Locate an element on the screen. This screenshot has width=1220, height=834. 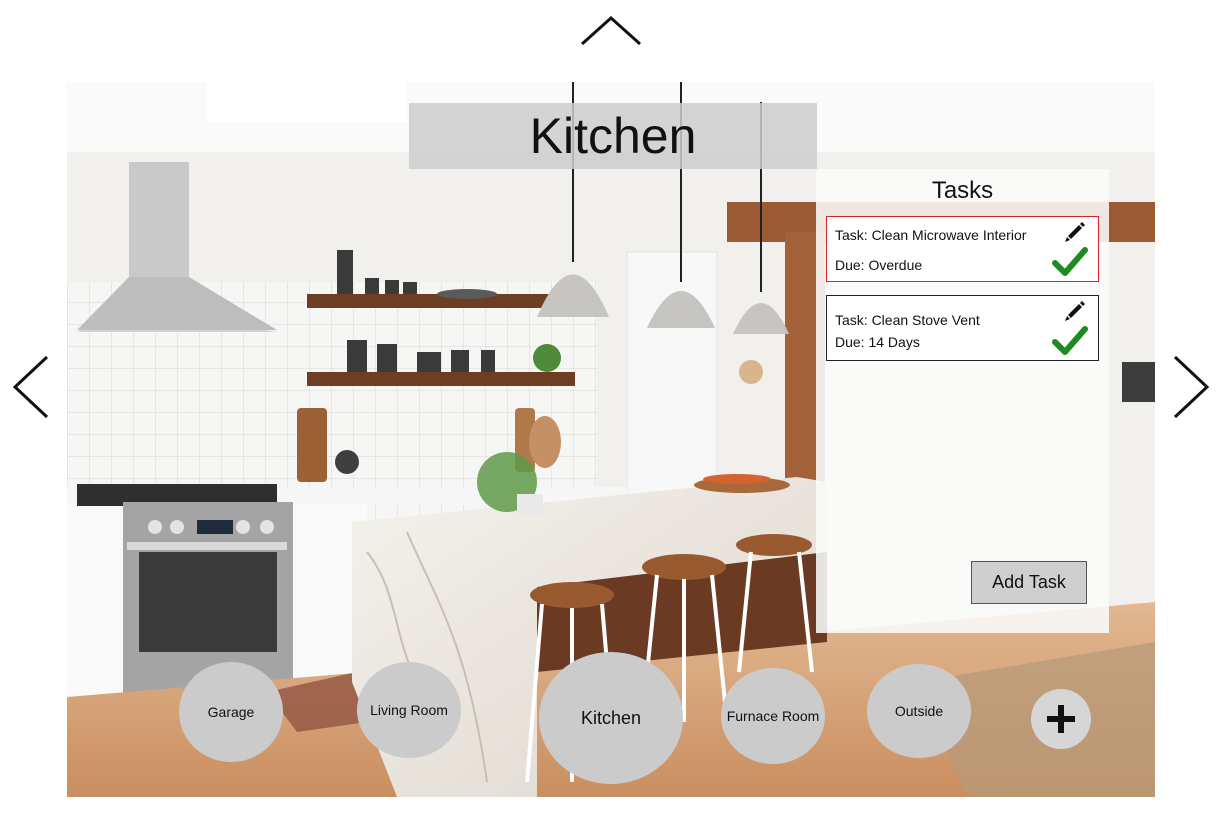
room-button-living-room: Living Room is located at coordinates (409, 710).